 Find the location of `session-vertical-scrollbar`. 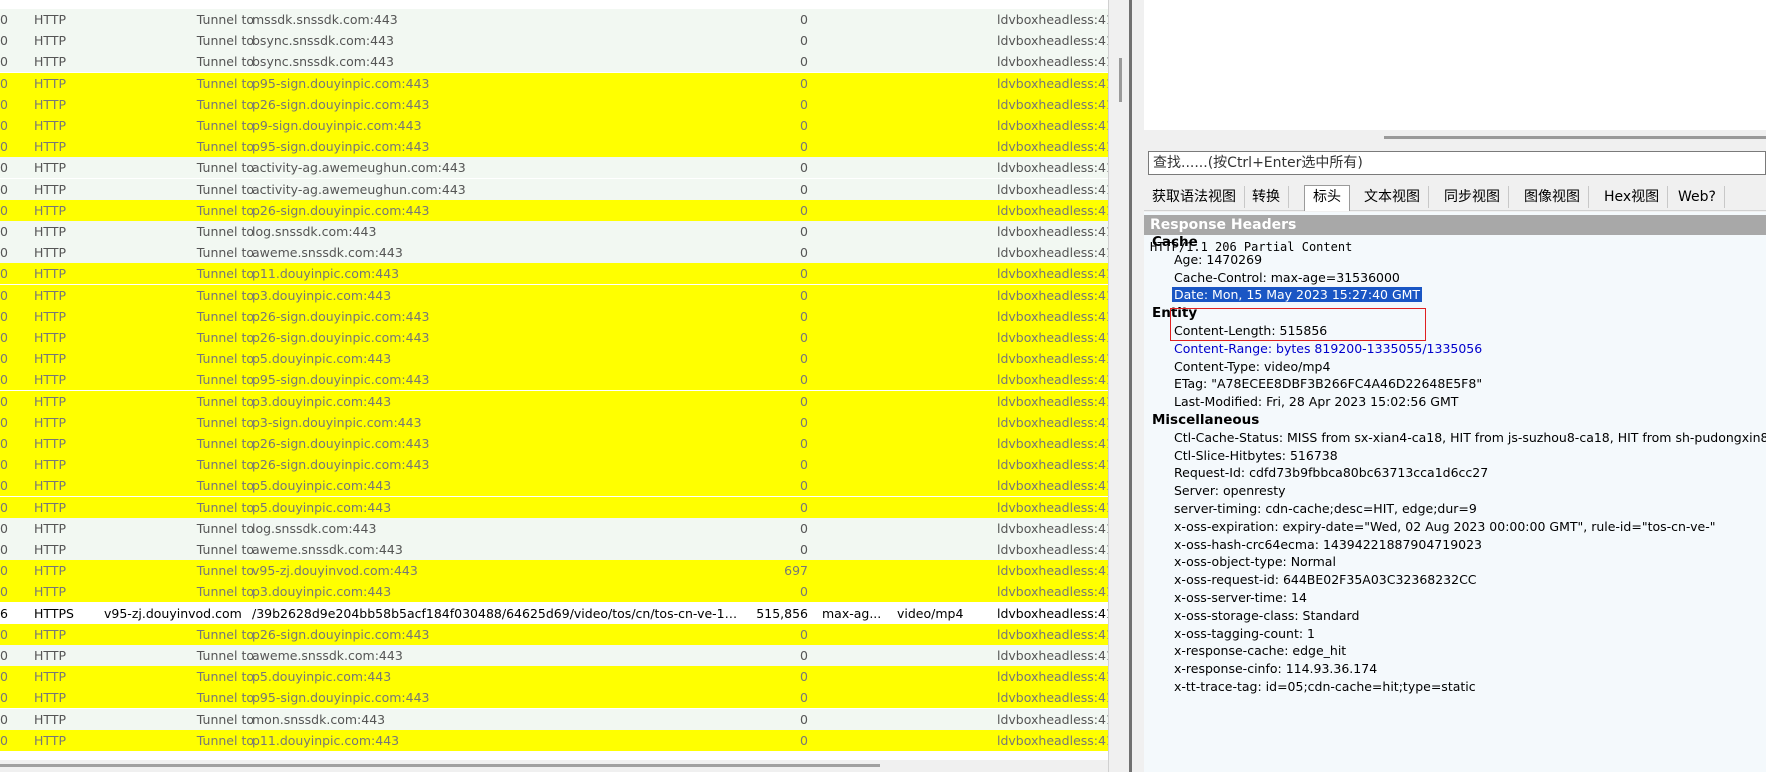

session-vertical-scrollbar is located at coordinates (1119, 386).